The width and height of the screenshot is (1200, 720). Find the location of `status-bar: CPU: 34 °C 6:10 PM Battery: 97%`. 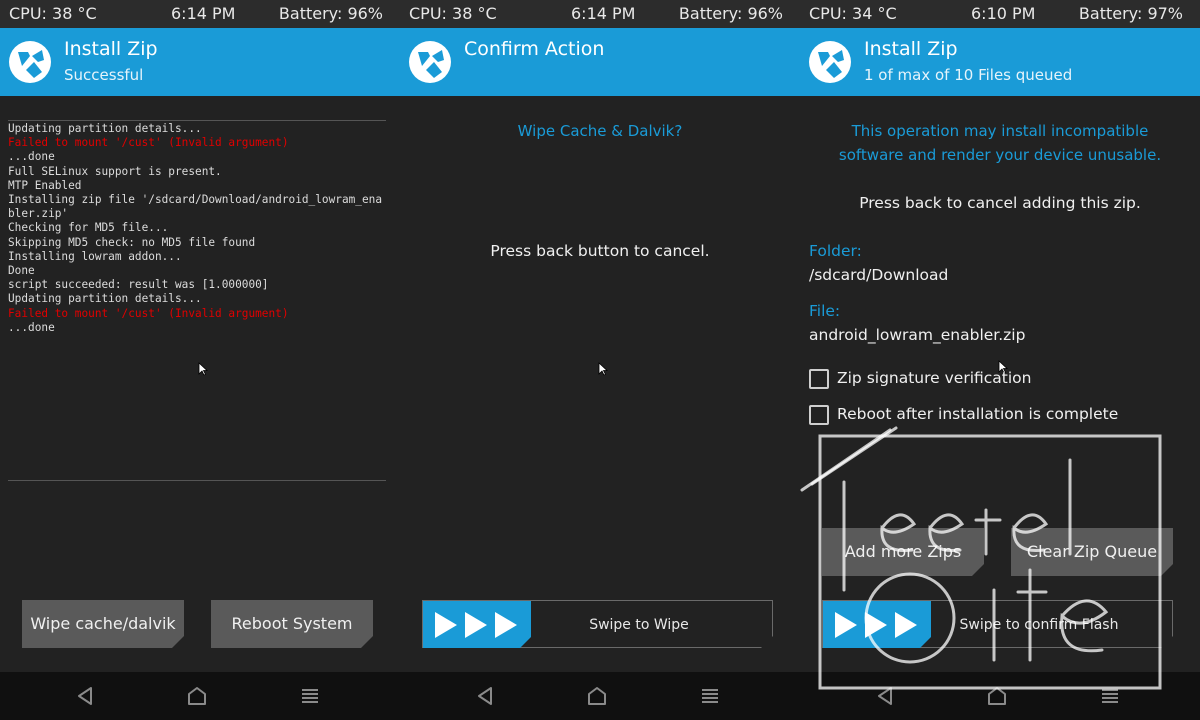

status-bar: CPU: 34 °C 6:10 PM Battery: 97% is located at coordinates (1000, 14).